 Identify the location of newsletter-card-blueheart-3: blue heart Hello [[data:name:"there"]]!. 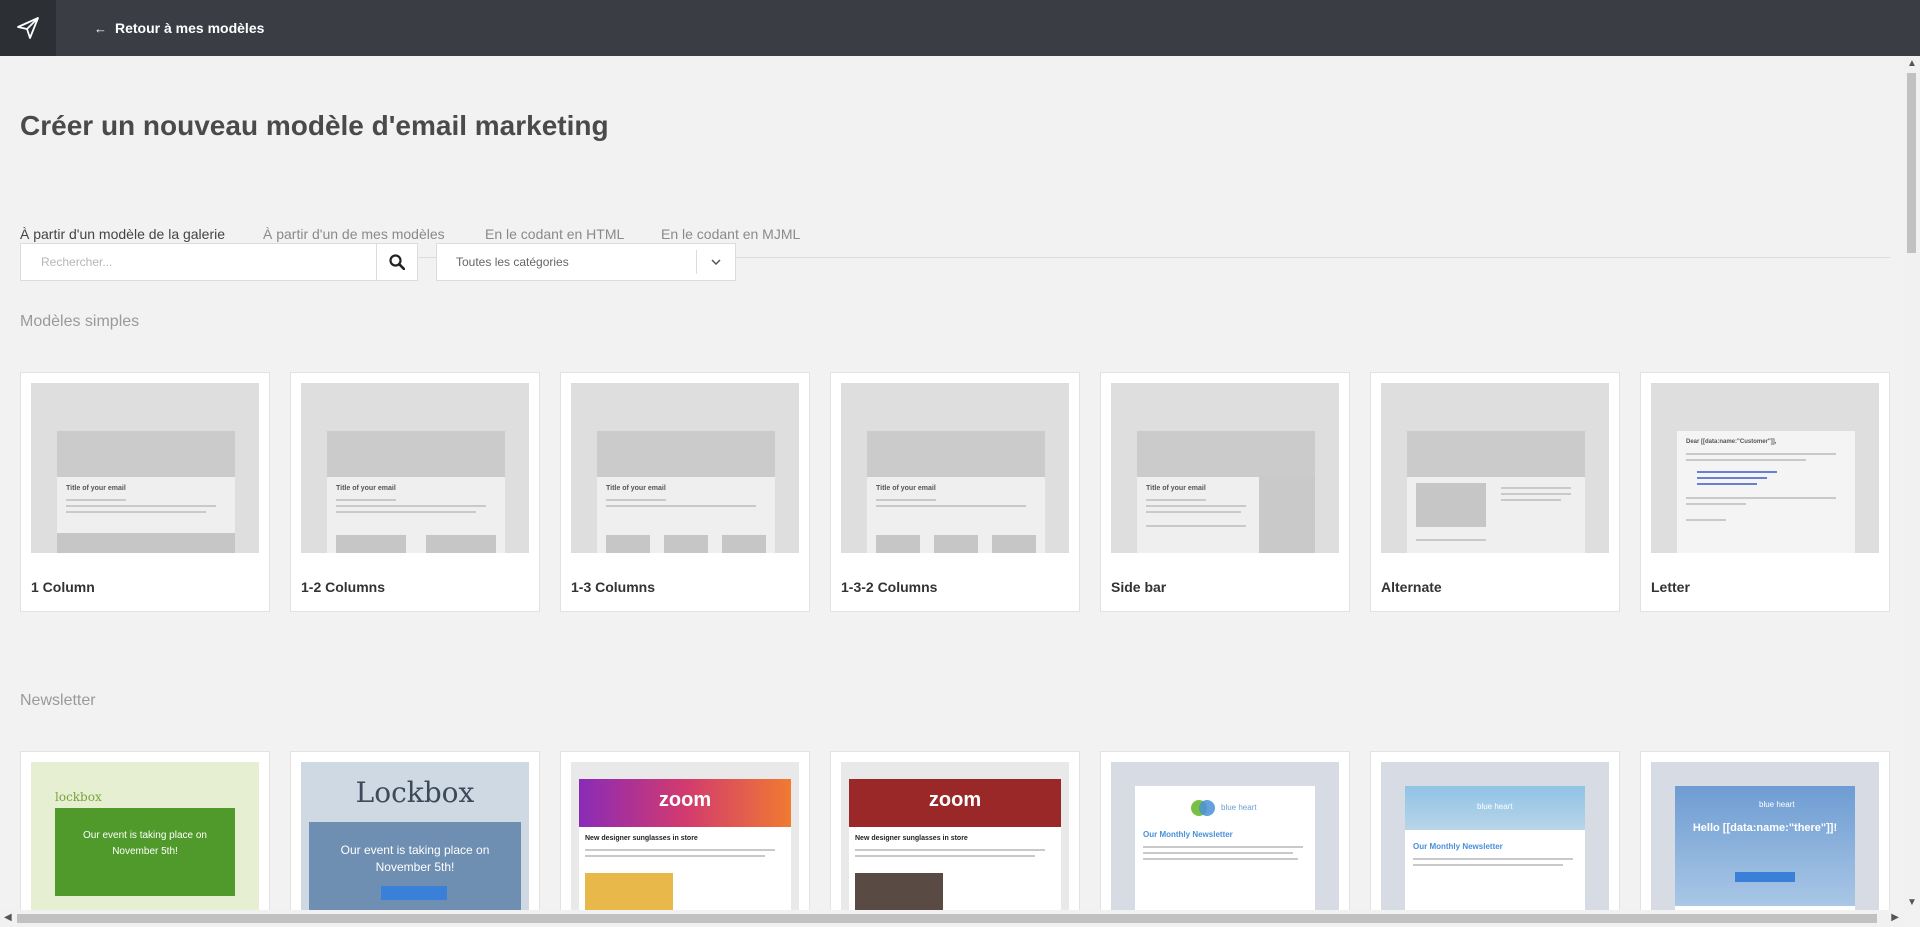
(1765, 830).